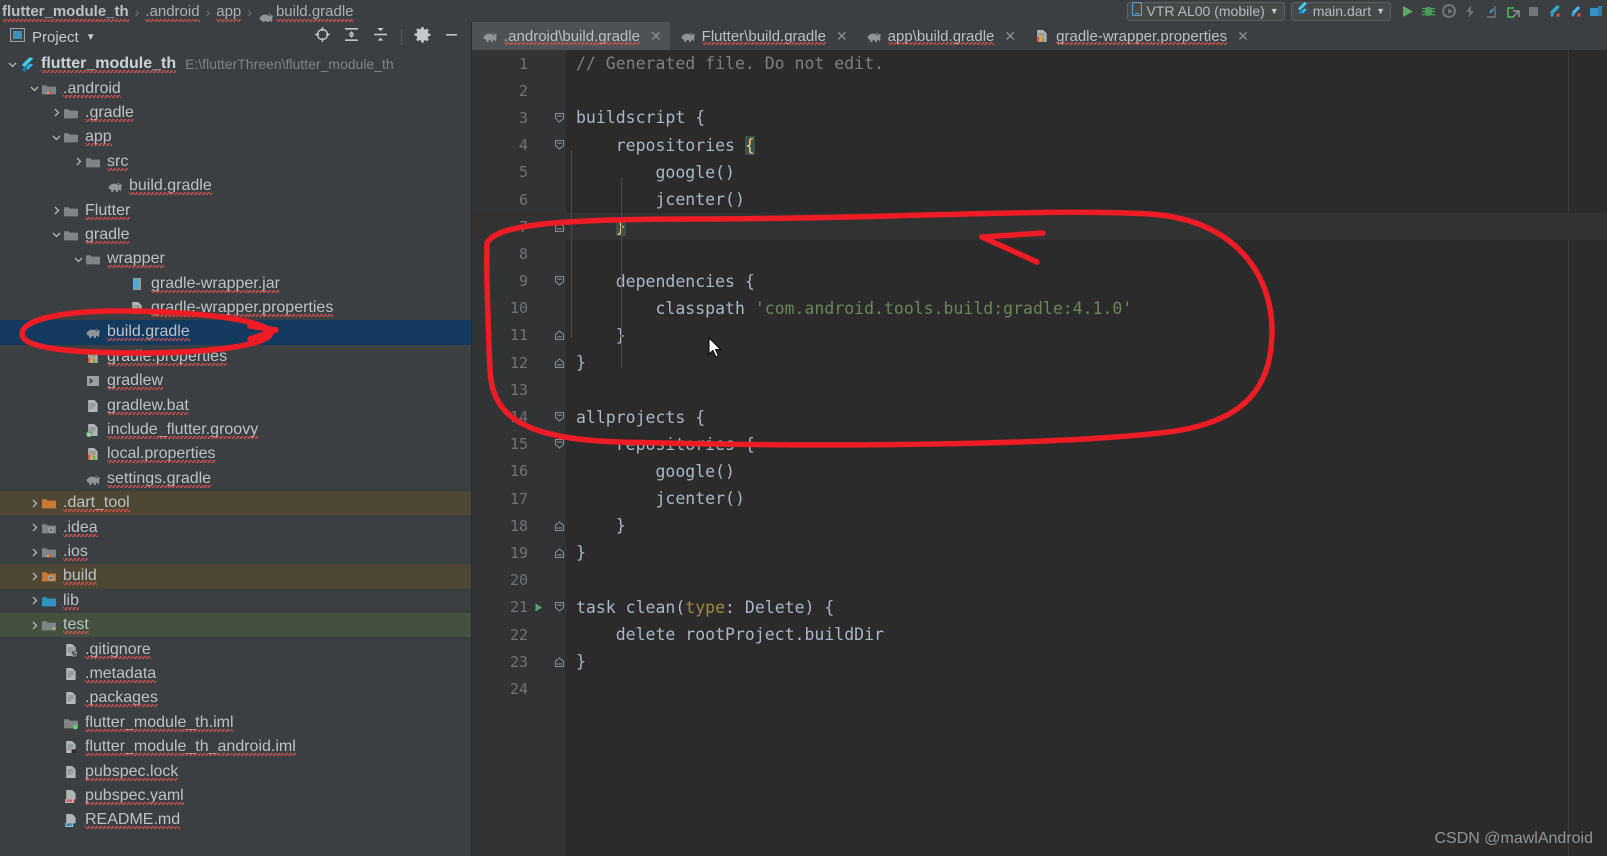 The height and width of the screenshot is (856, 1607). What do you see at coordinates (1039, 199) in the screenshot?
I see `code-line: 6 jcenter()` at bounding box center [1039, 199].